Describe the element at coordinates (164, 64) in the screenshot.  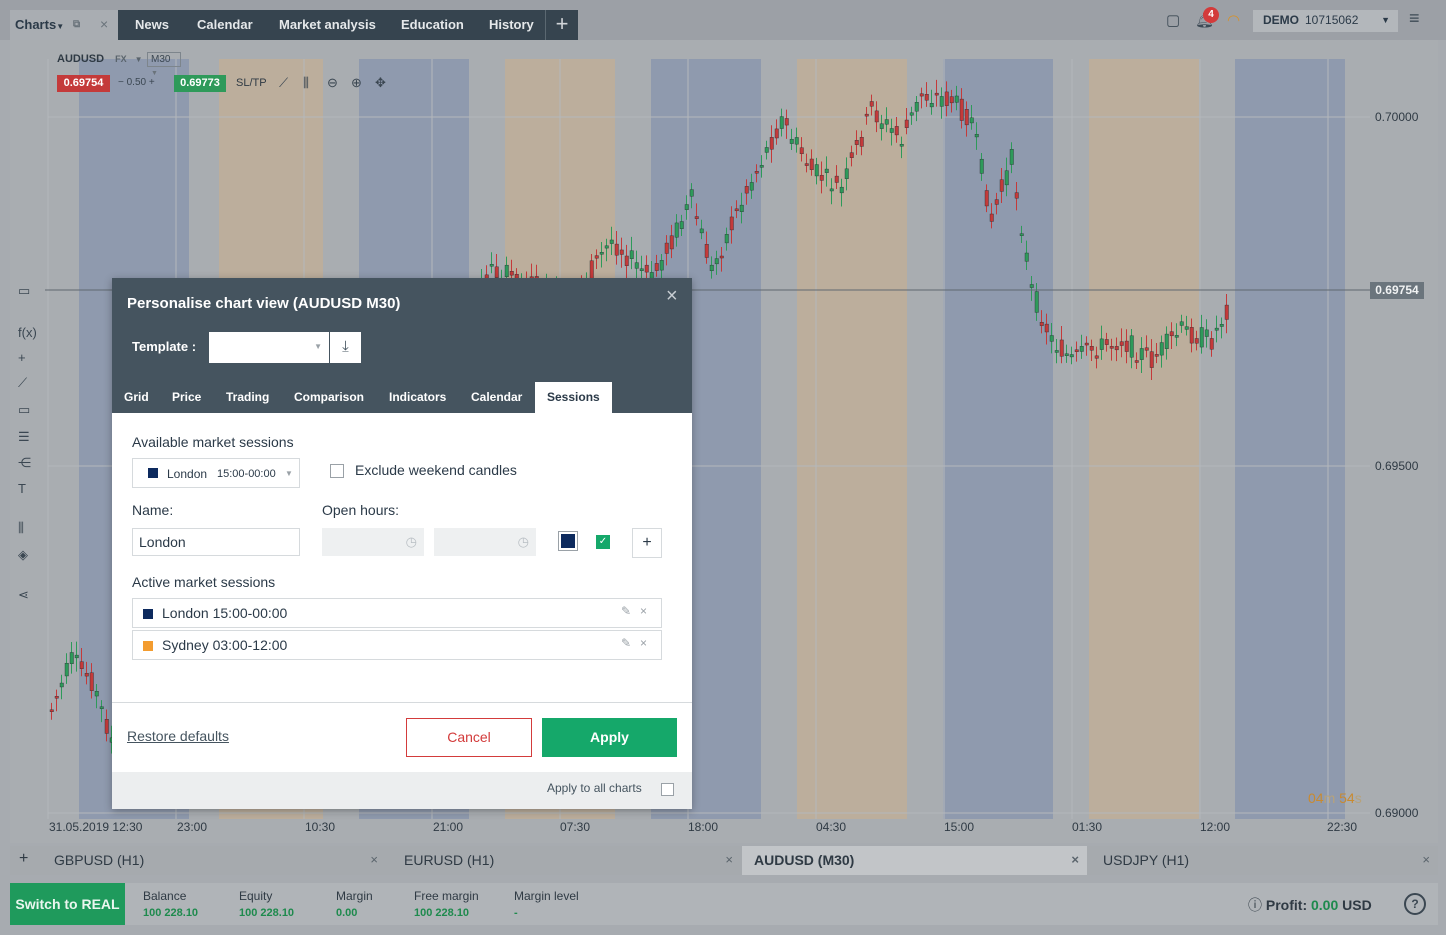
I see `timeframe-select: M30 ▼` at that location.